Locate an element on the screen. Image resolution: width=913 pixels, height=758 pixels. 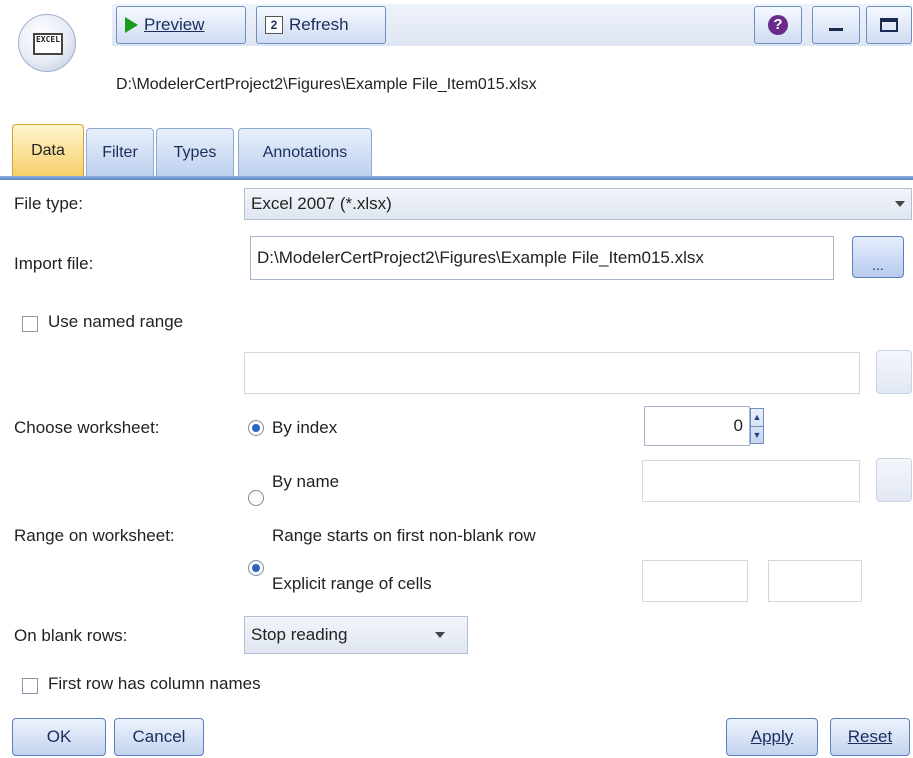
index-spinner: ▲ ▼ is located at coordinates (757, 426).